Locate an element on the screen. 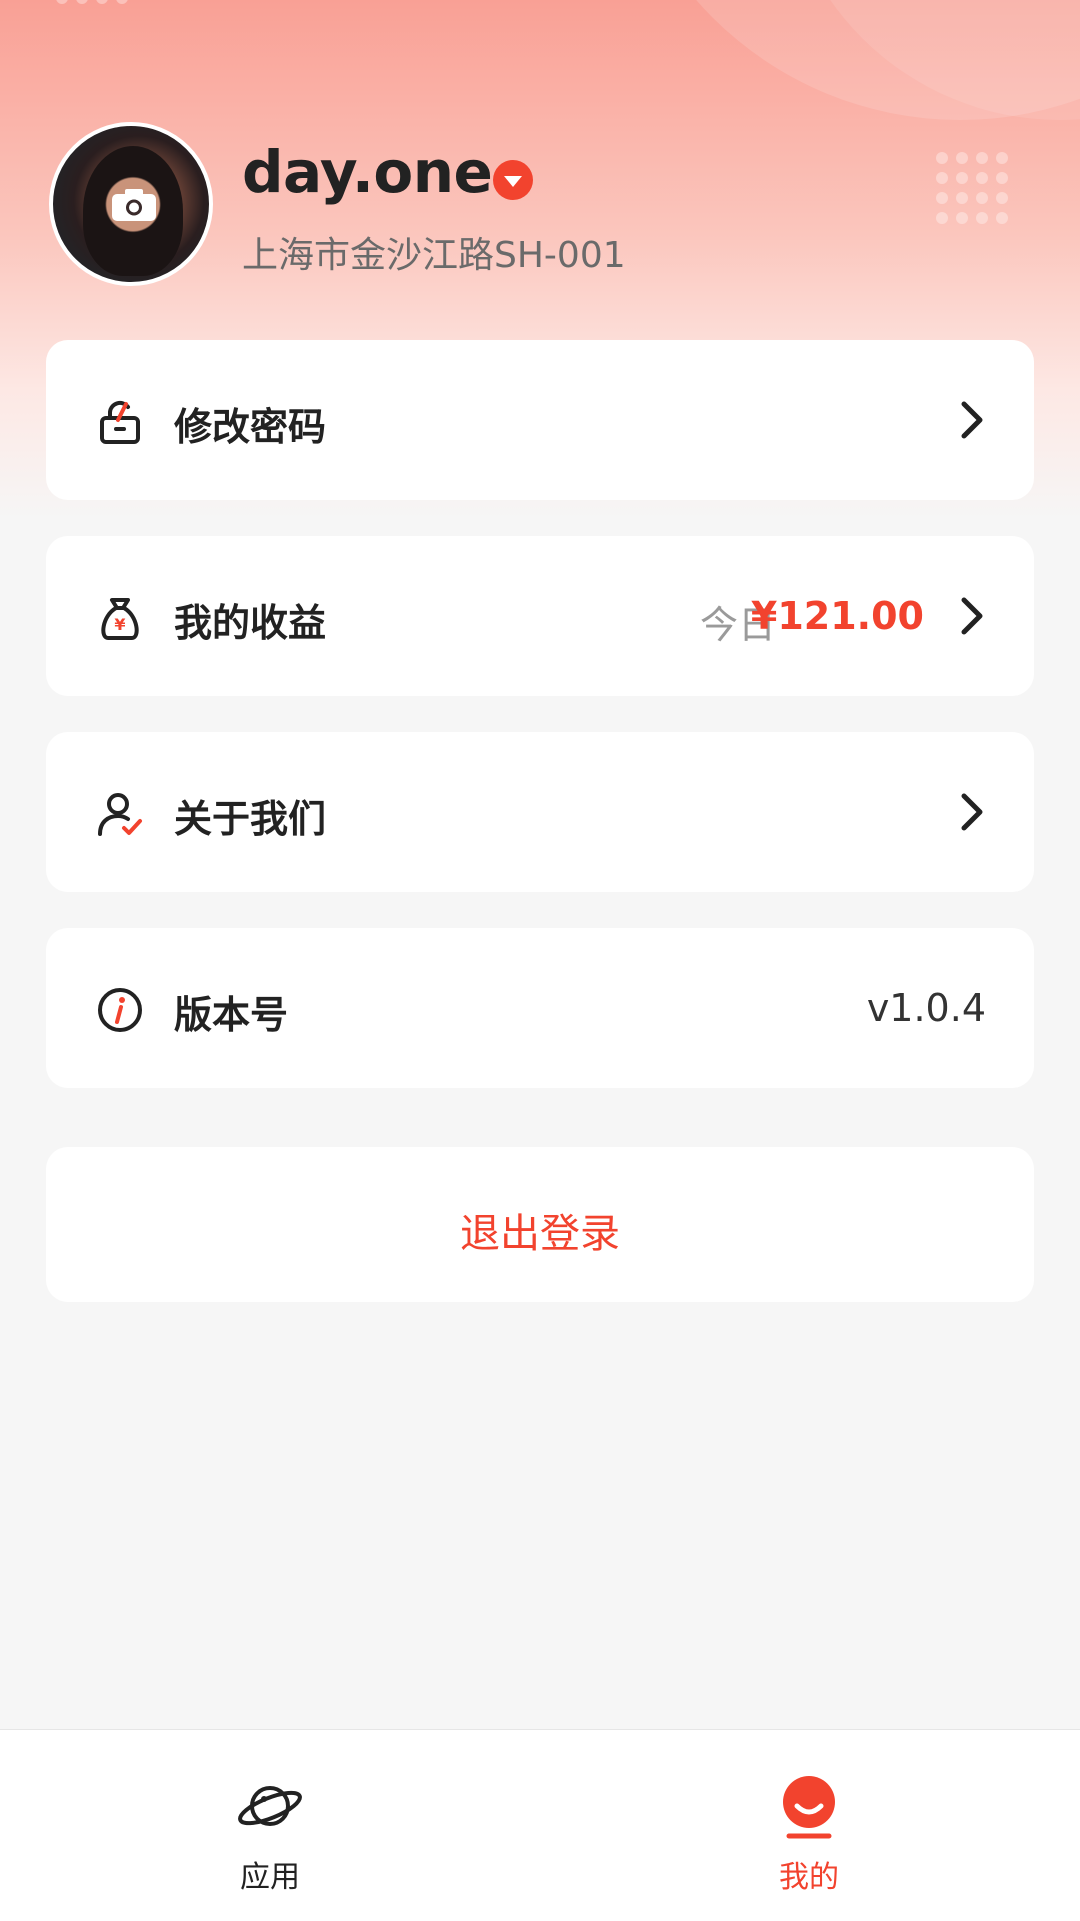  lock-icon is located at coordinates (120, 422).